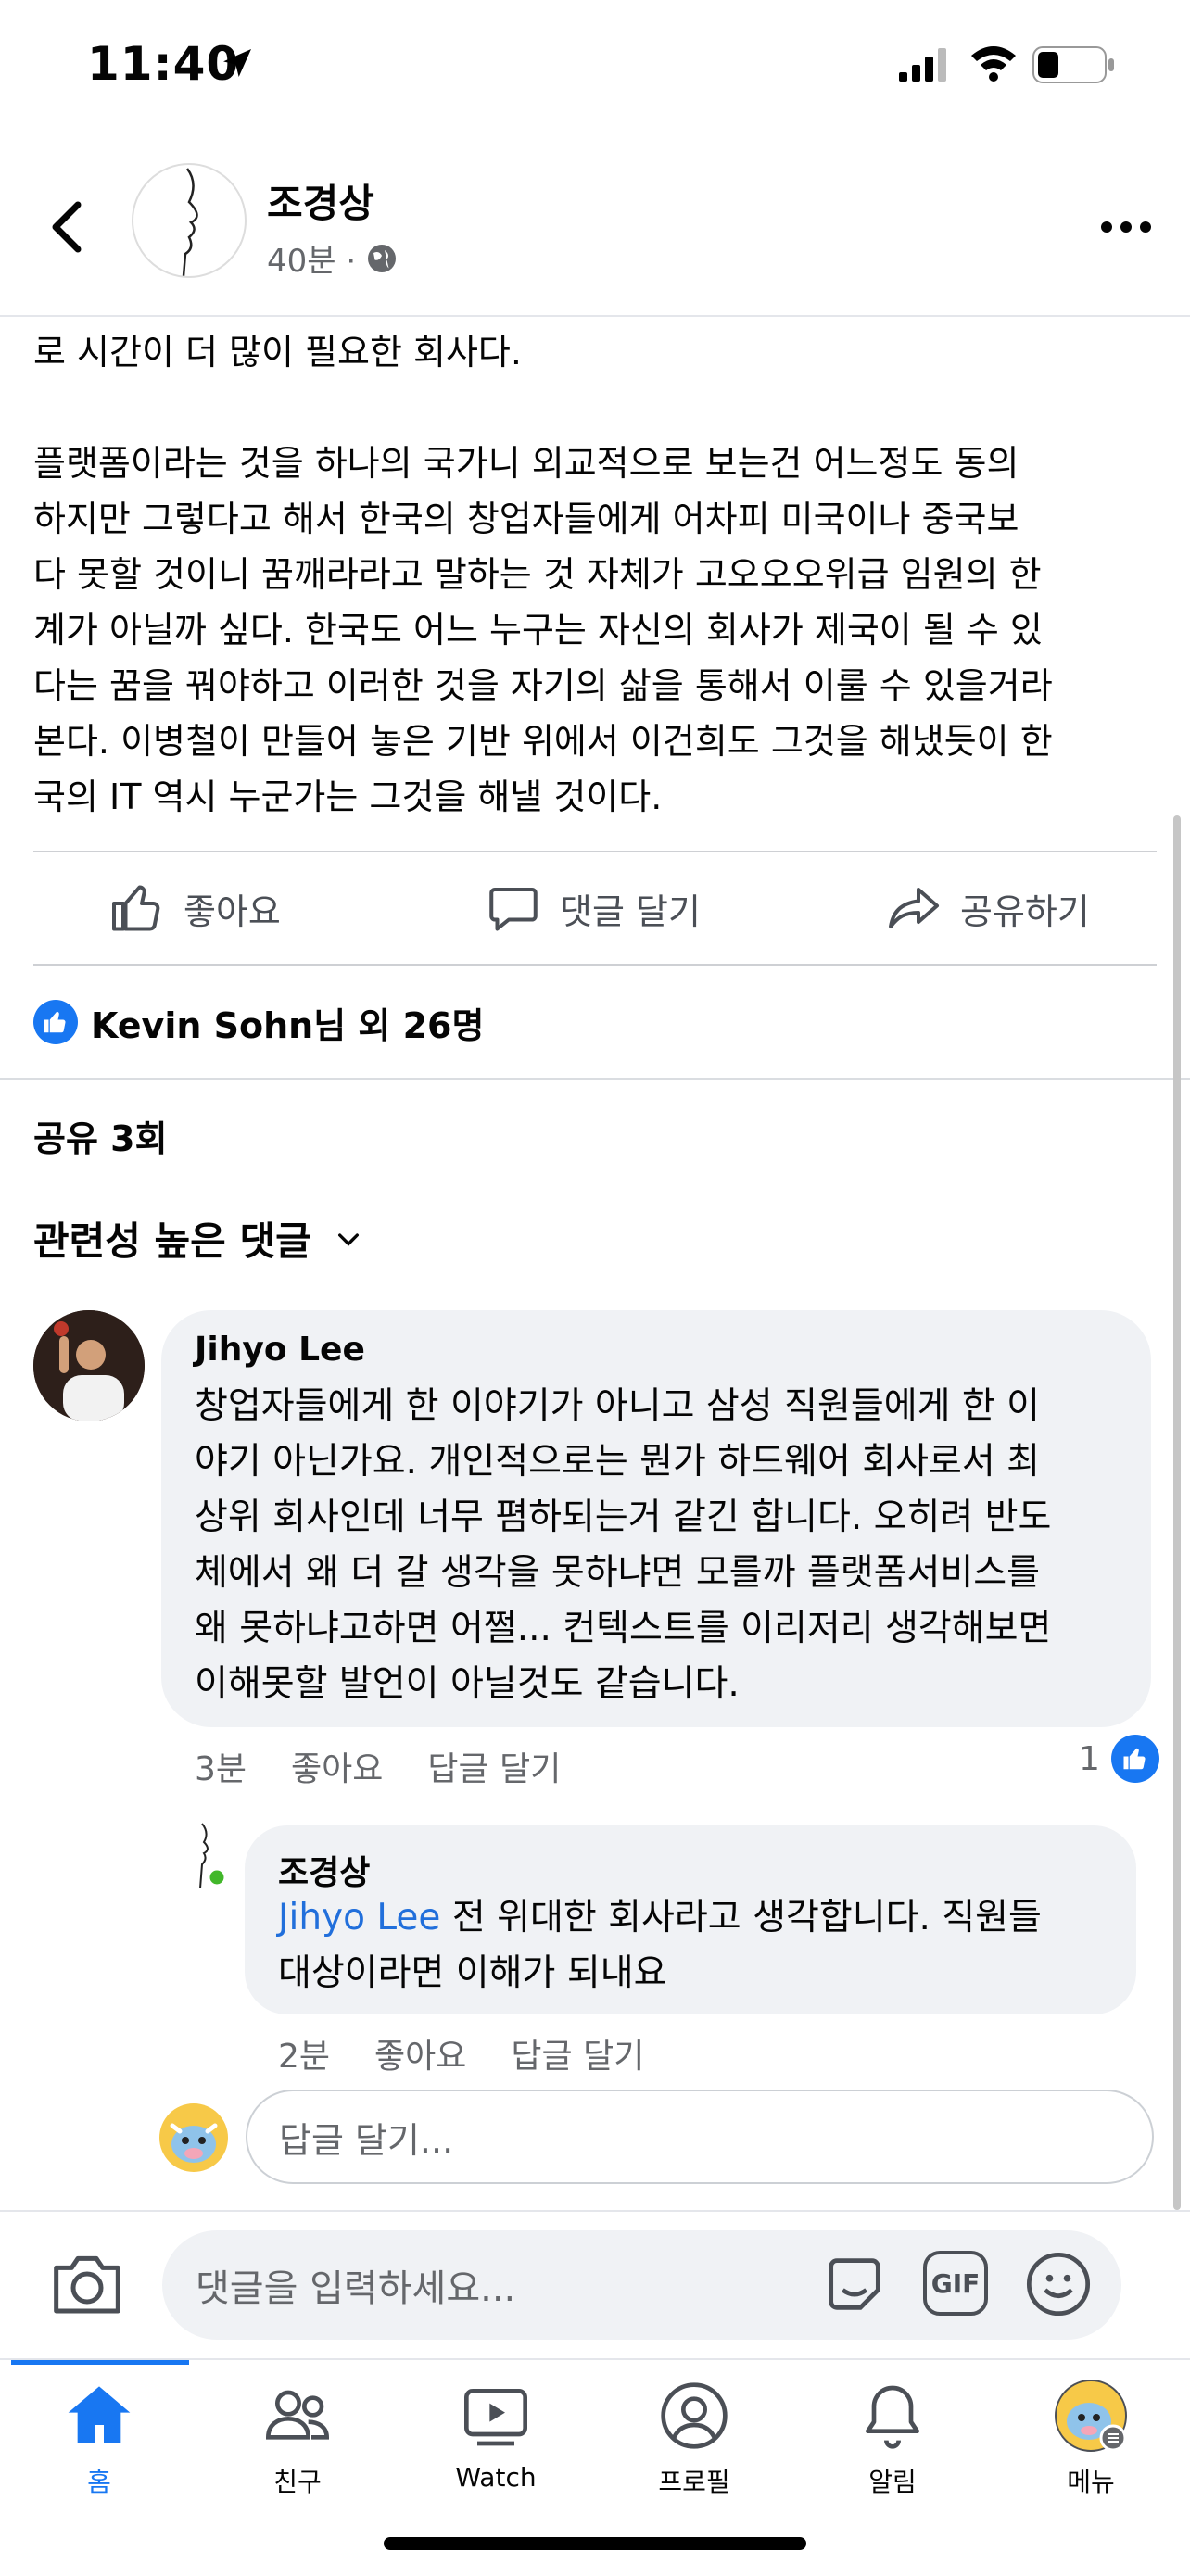 The height and width of the screenshot is (2576, 1190). What do you see at coordinates (618, 1462) in the screenshot?
I see `comment-line: 야기 아닌가요. 개인적으로는 뭔가 하드웨어 회사로서 최` at bounding box center [618, 1462].